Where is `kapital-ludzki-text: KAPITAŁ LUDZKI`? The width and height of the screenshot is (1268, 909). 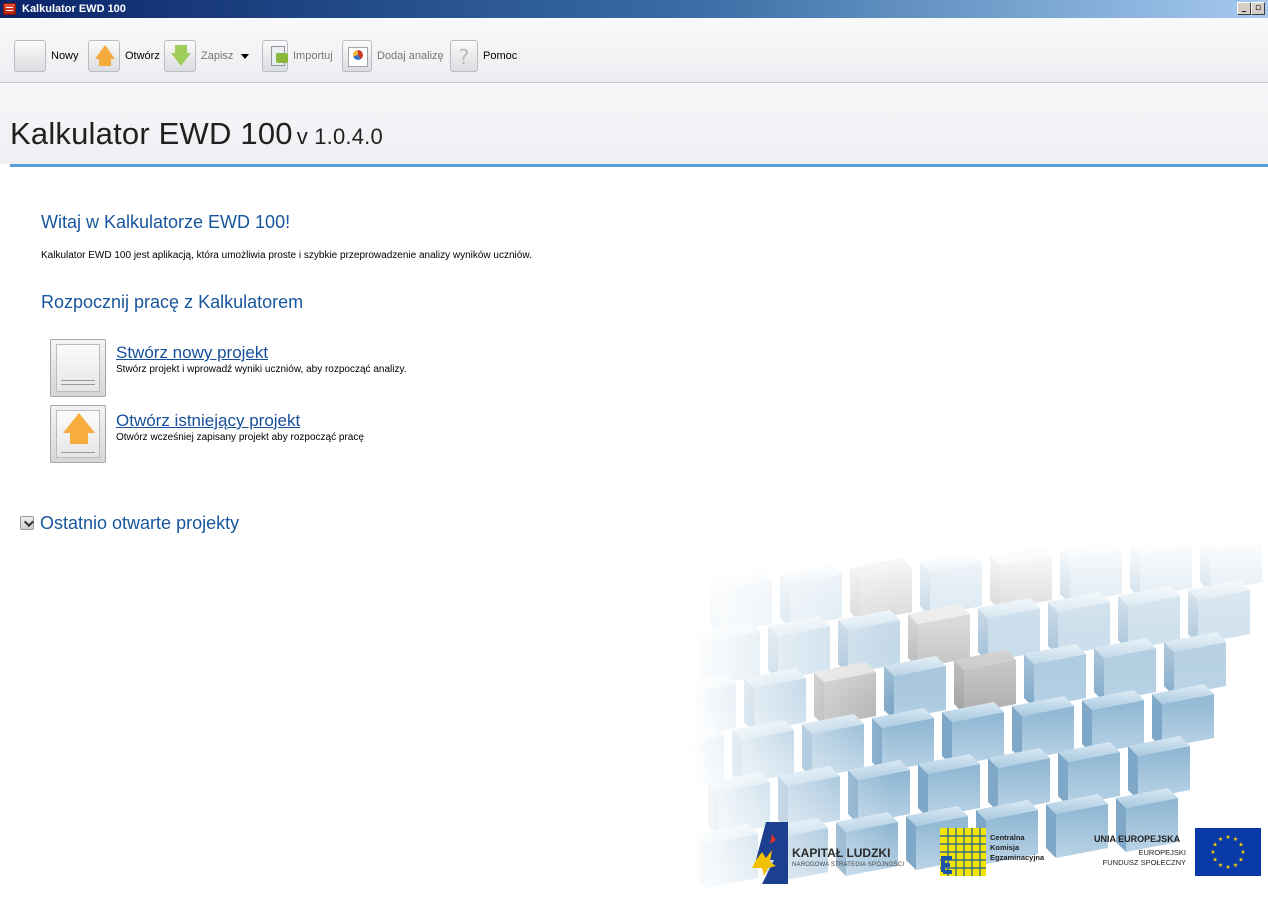
kapital-ludzki-text: KAPITAŁ LUDZKI is located at coordinates (841, 853).